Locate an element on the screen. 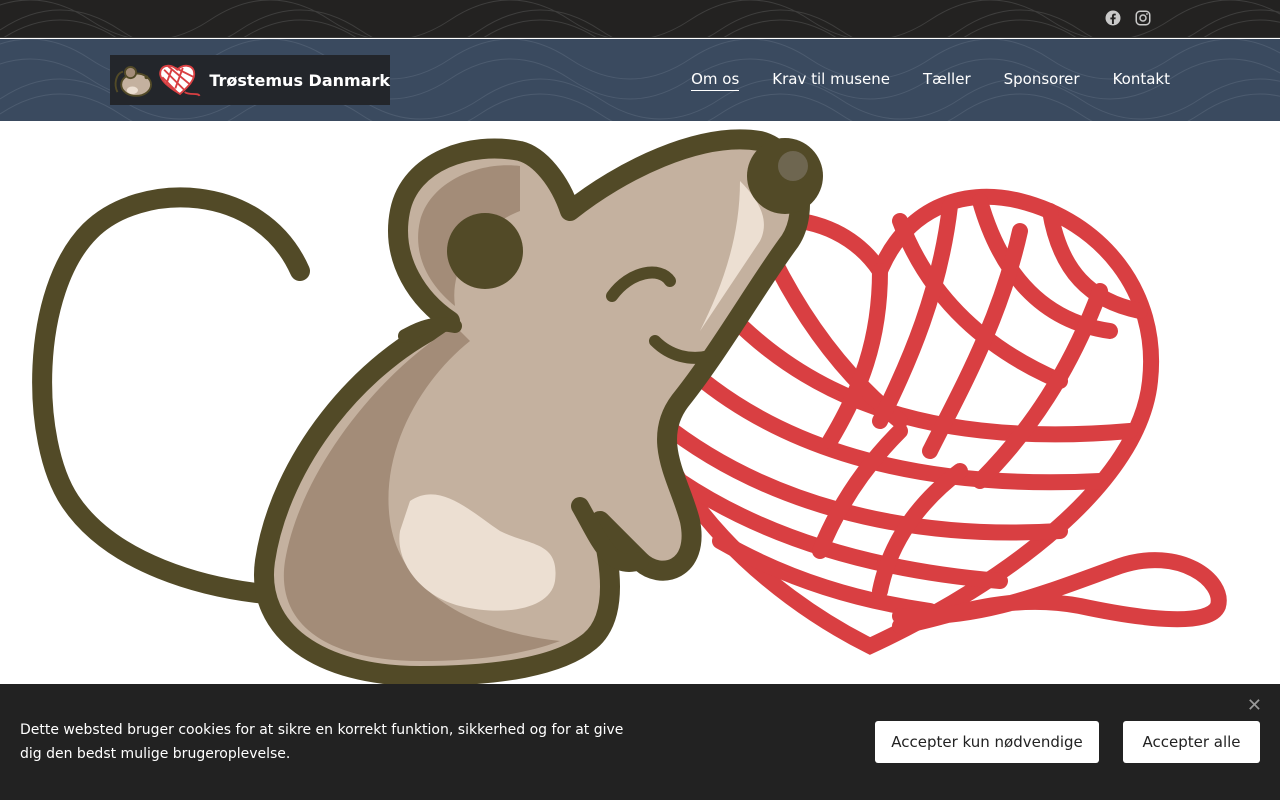 This screenshot has width=1280, height=800. top-bar-pattern is located at coordinates (640, 18).